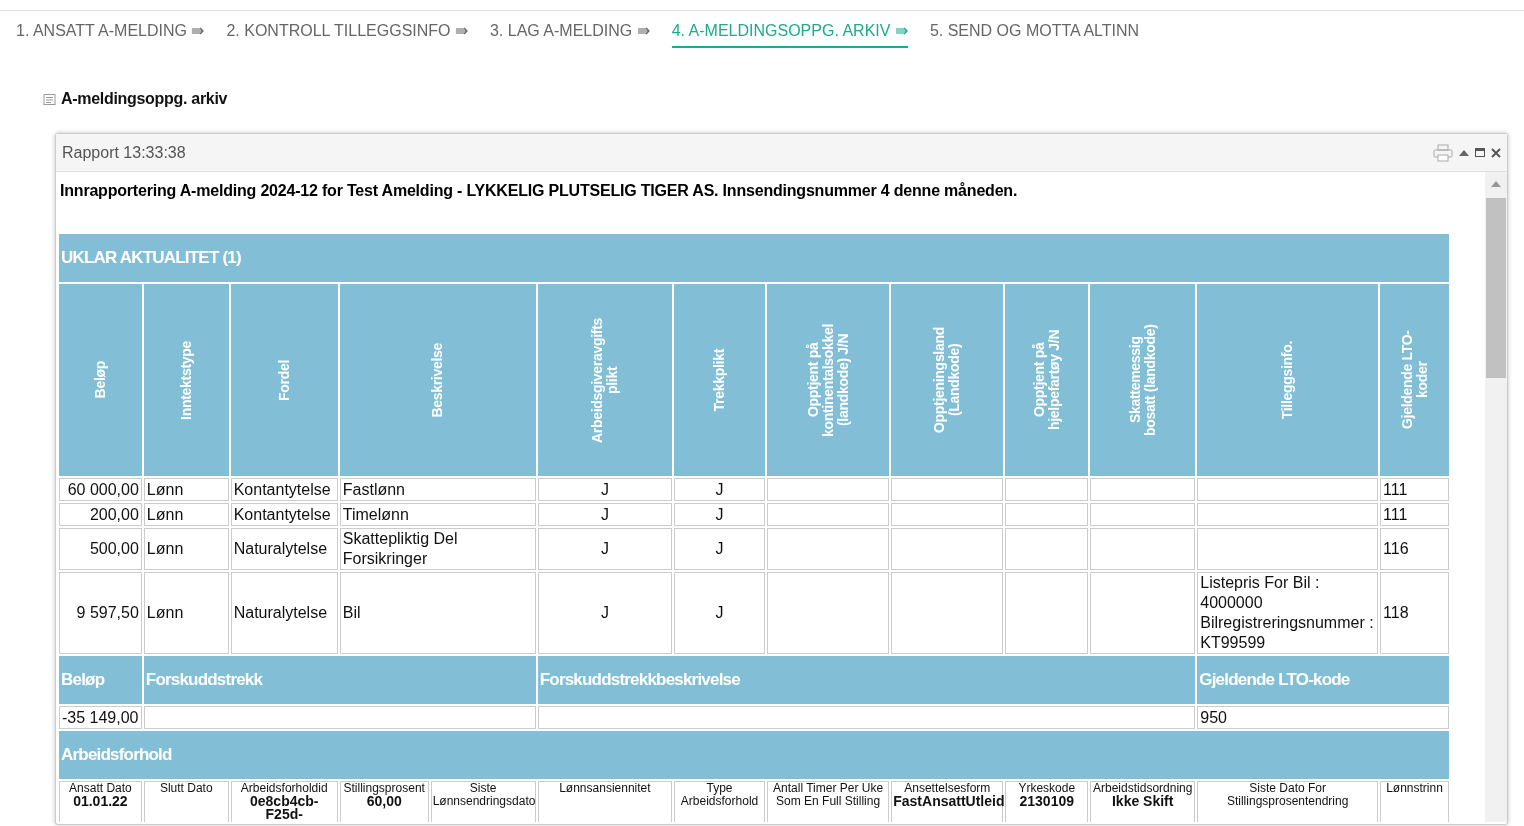 This screenshot has height=826, width=1524. What do you see at coordinates (754, 755) in the screenshot?
I see `group-header: Arbeidsforhold` at bounding box center [754, 755].